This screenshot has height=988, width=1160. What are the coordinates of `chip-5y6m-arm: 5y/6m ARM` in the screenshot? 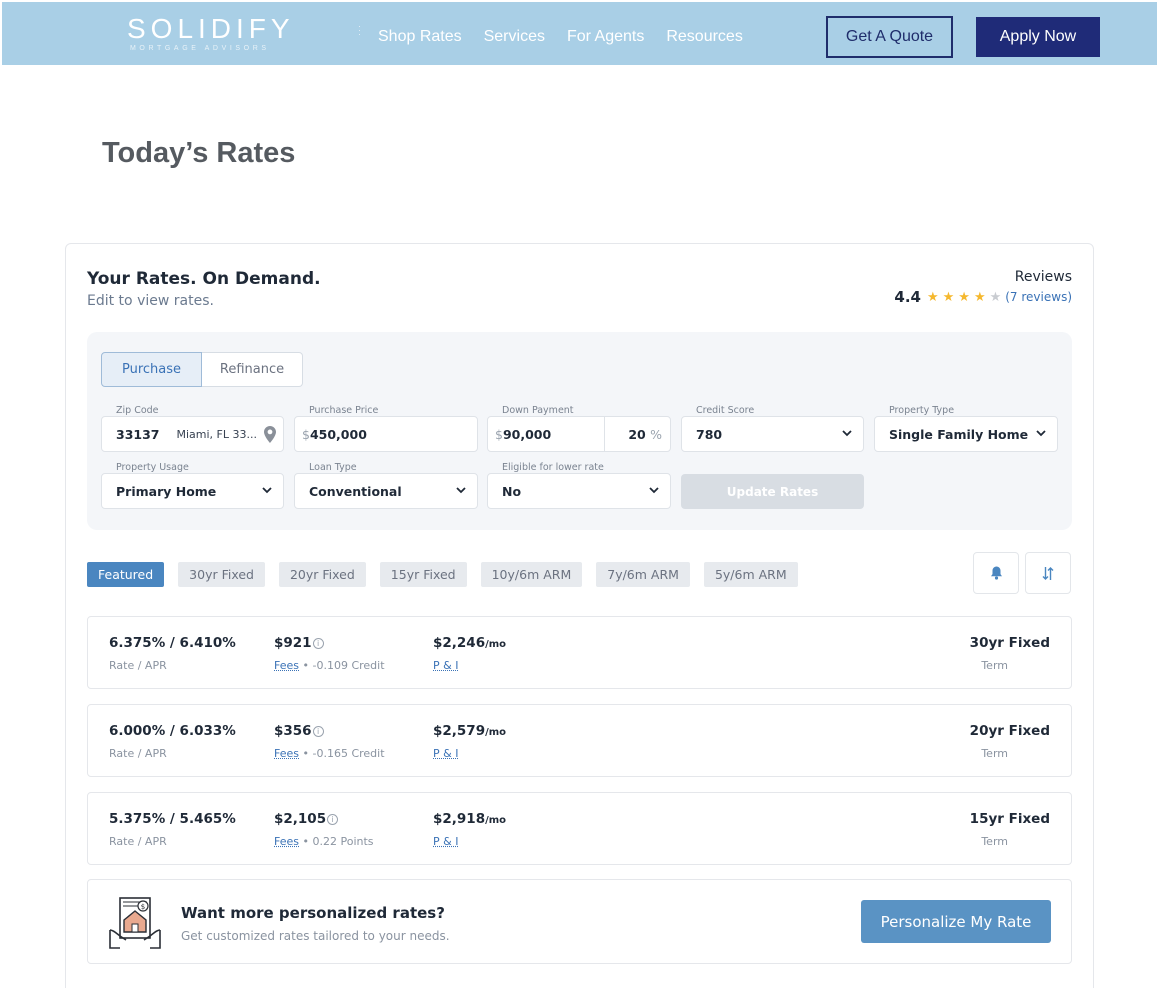 It's located at (750, 574).